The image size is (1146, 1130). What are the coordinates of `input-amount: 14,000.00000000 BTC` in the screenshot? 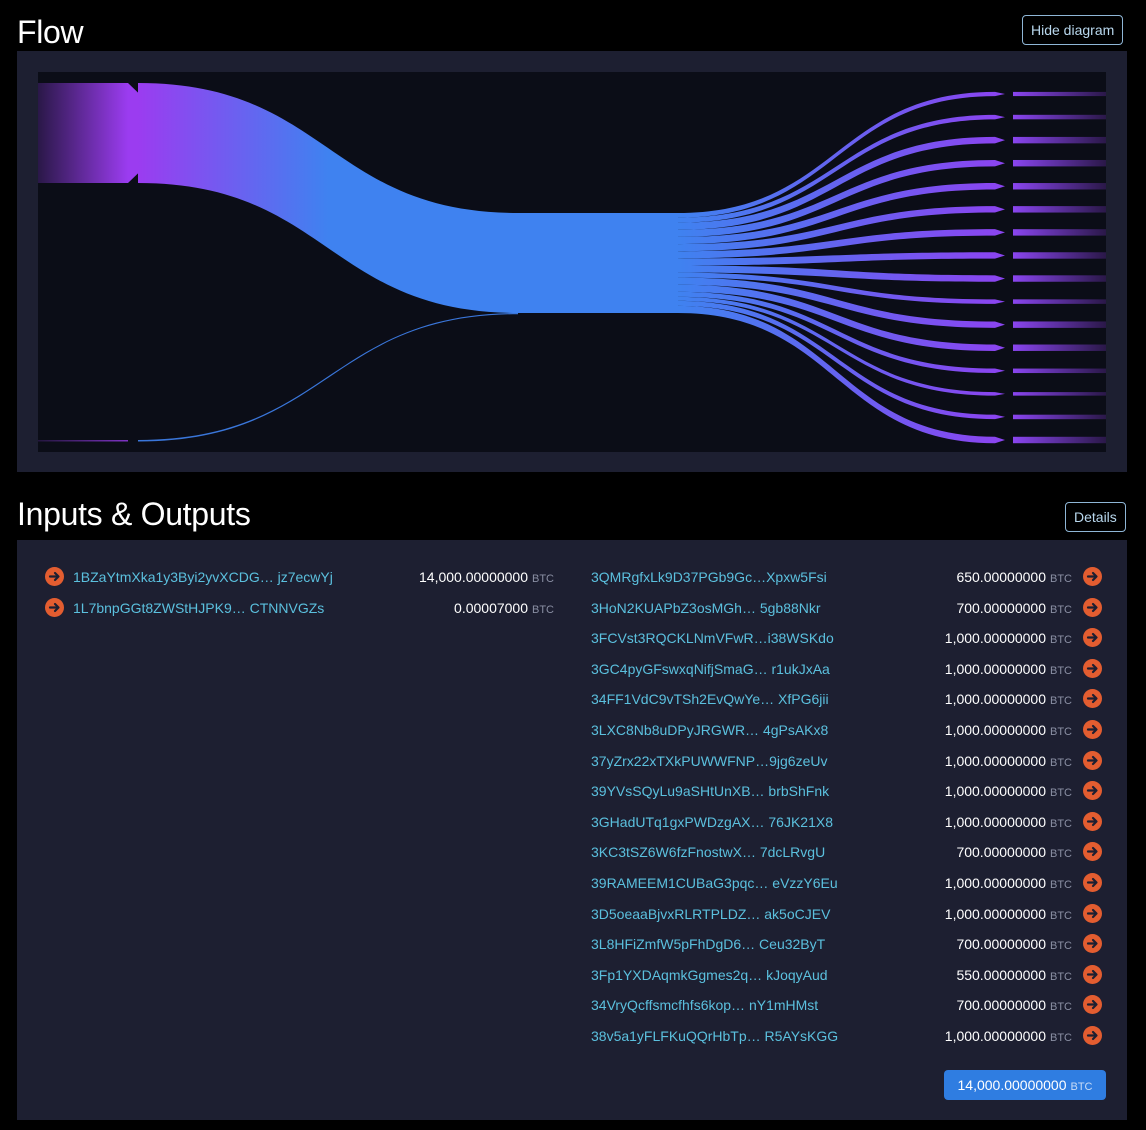 It's located at (454, 578).